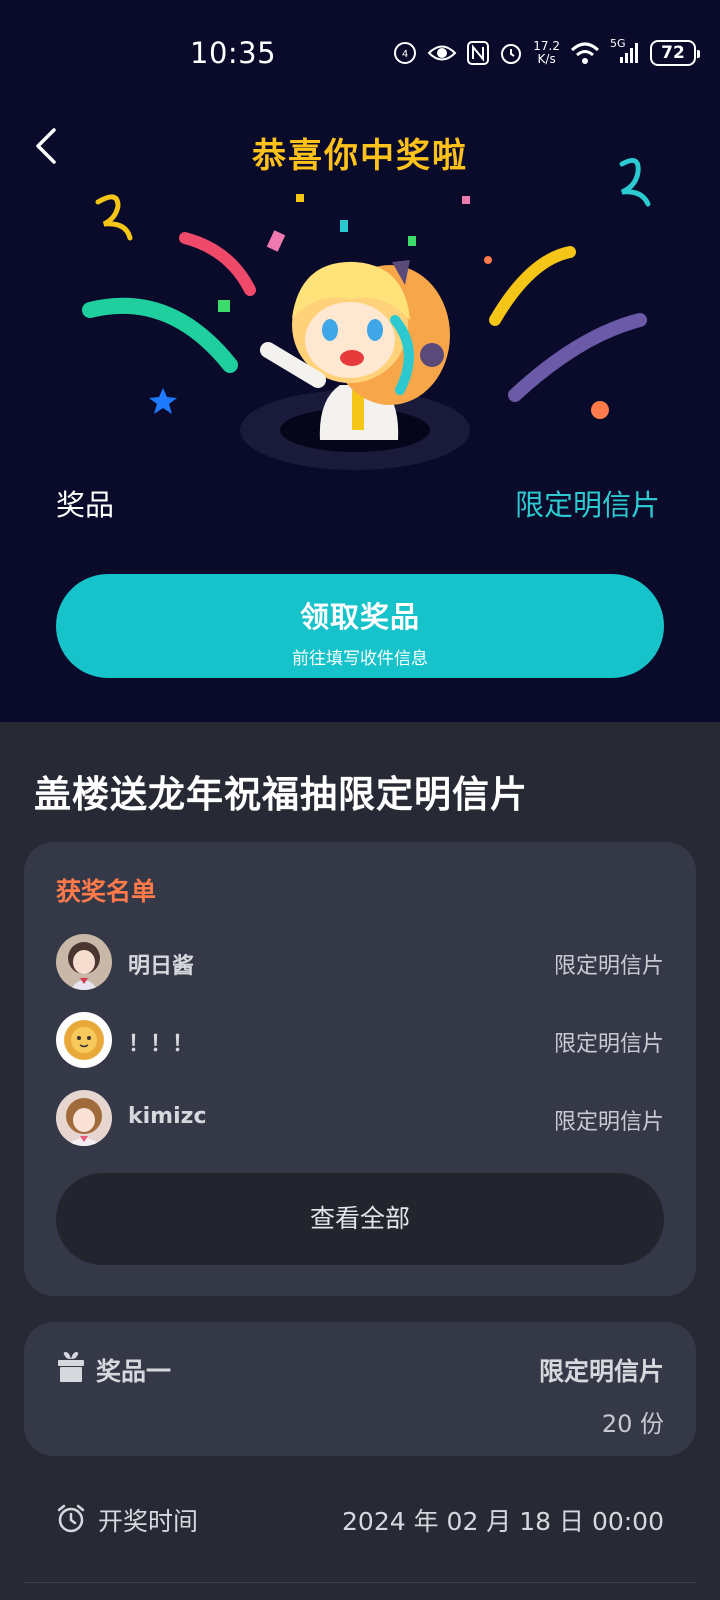 The width and height of the screenshot is (720, 1600). What do you see at coordinates (71, 1518) in the screenshot?
I see `clock-icon` at bounding box center [71, 1518].